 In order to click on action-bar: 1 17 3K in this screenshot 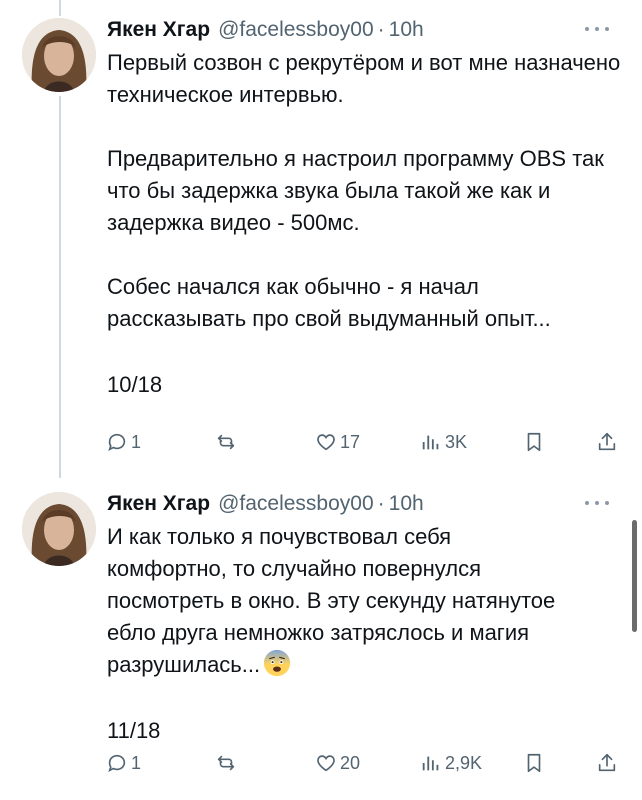, I will do `click(321, 442)`.